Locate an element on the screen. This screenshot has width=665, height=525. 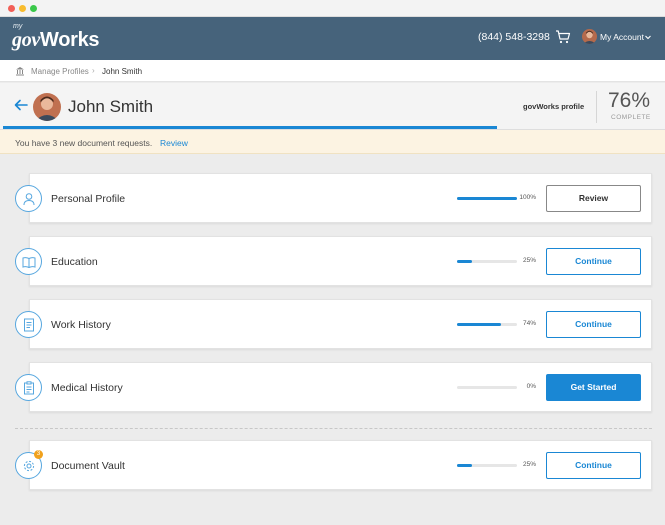
book-icon is located at coordinates (29, 263).